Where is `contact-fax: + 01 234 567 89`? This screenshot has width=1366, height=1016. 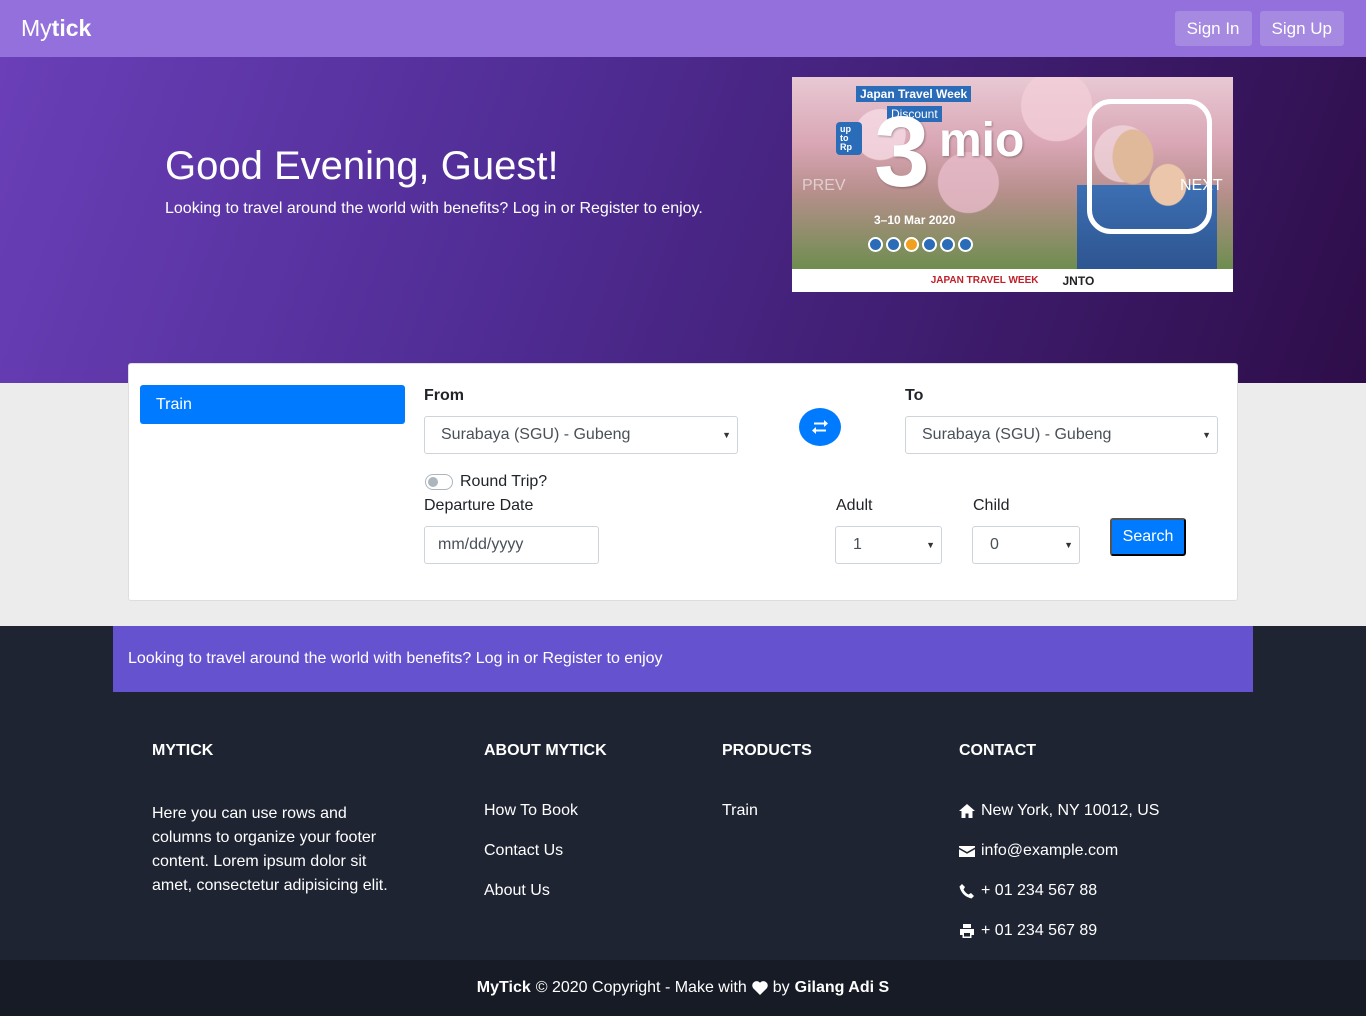 contact-fax: + 01 234 567 89 is located at coordinates (1028, 931).